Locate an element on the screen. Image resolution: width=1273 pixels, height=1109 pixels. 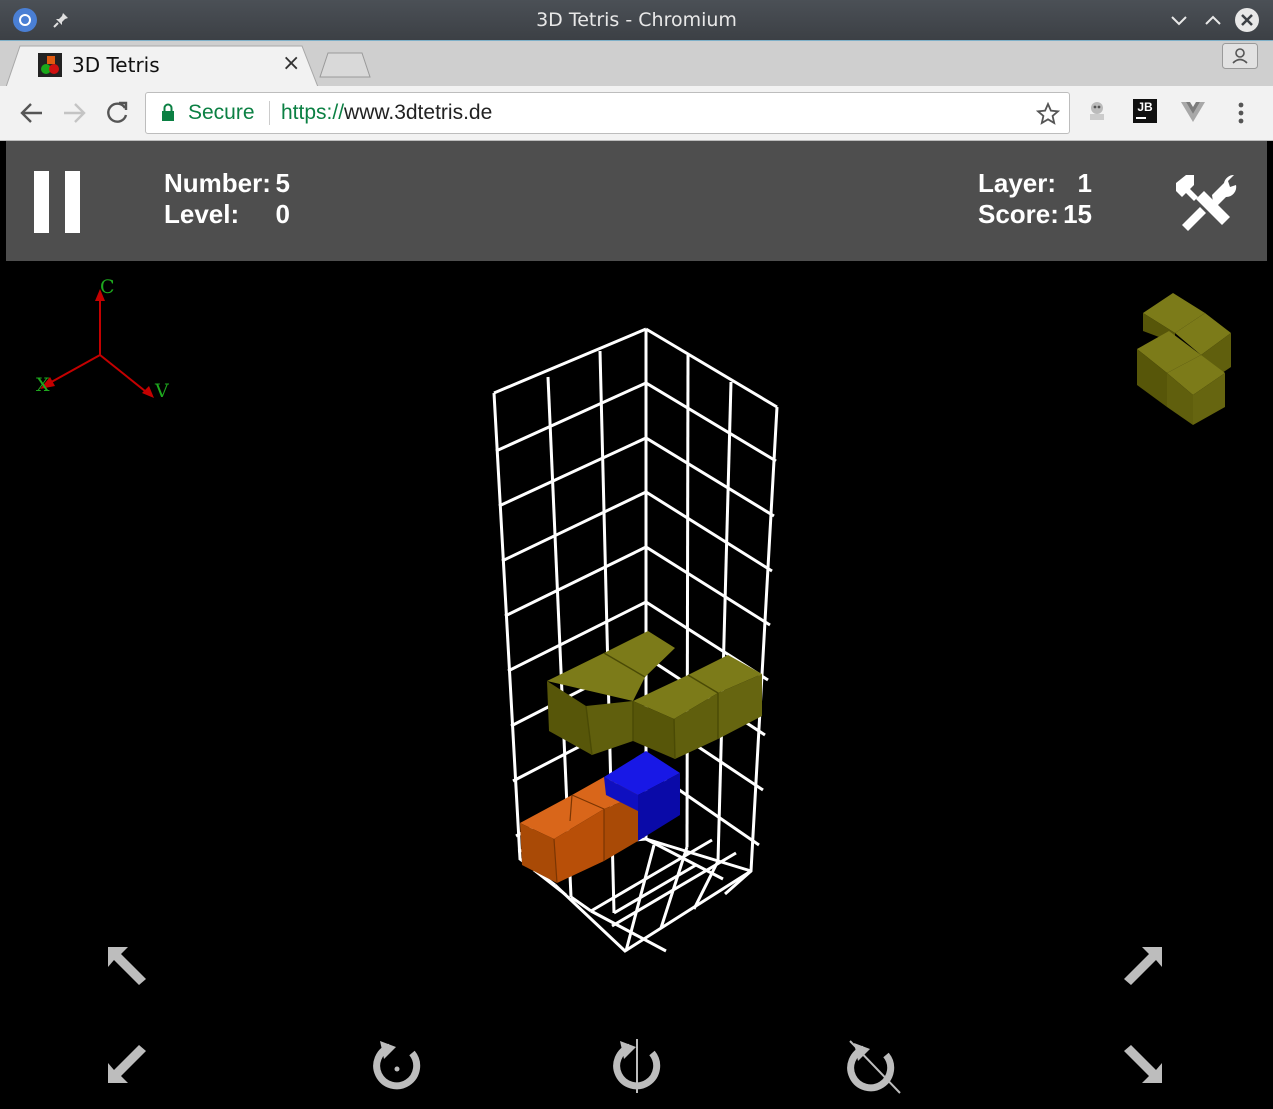
reload-icon is located at coordinates (117, 115).